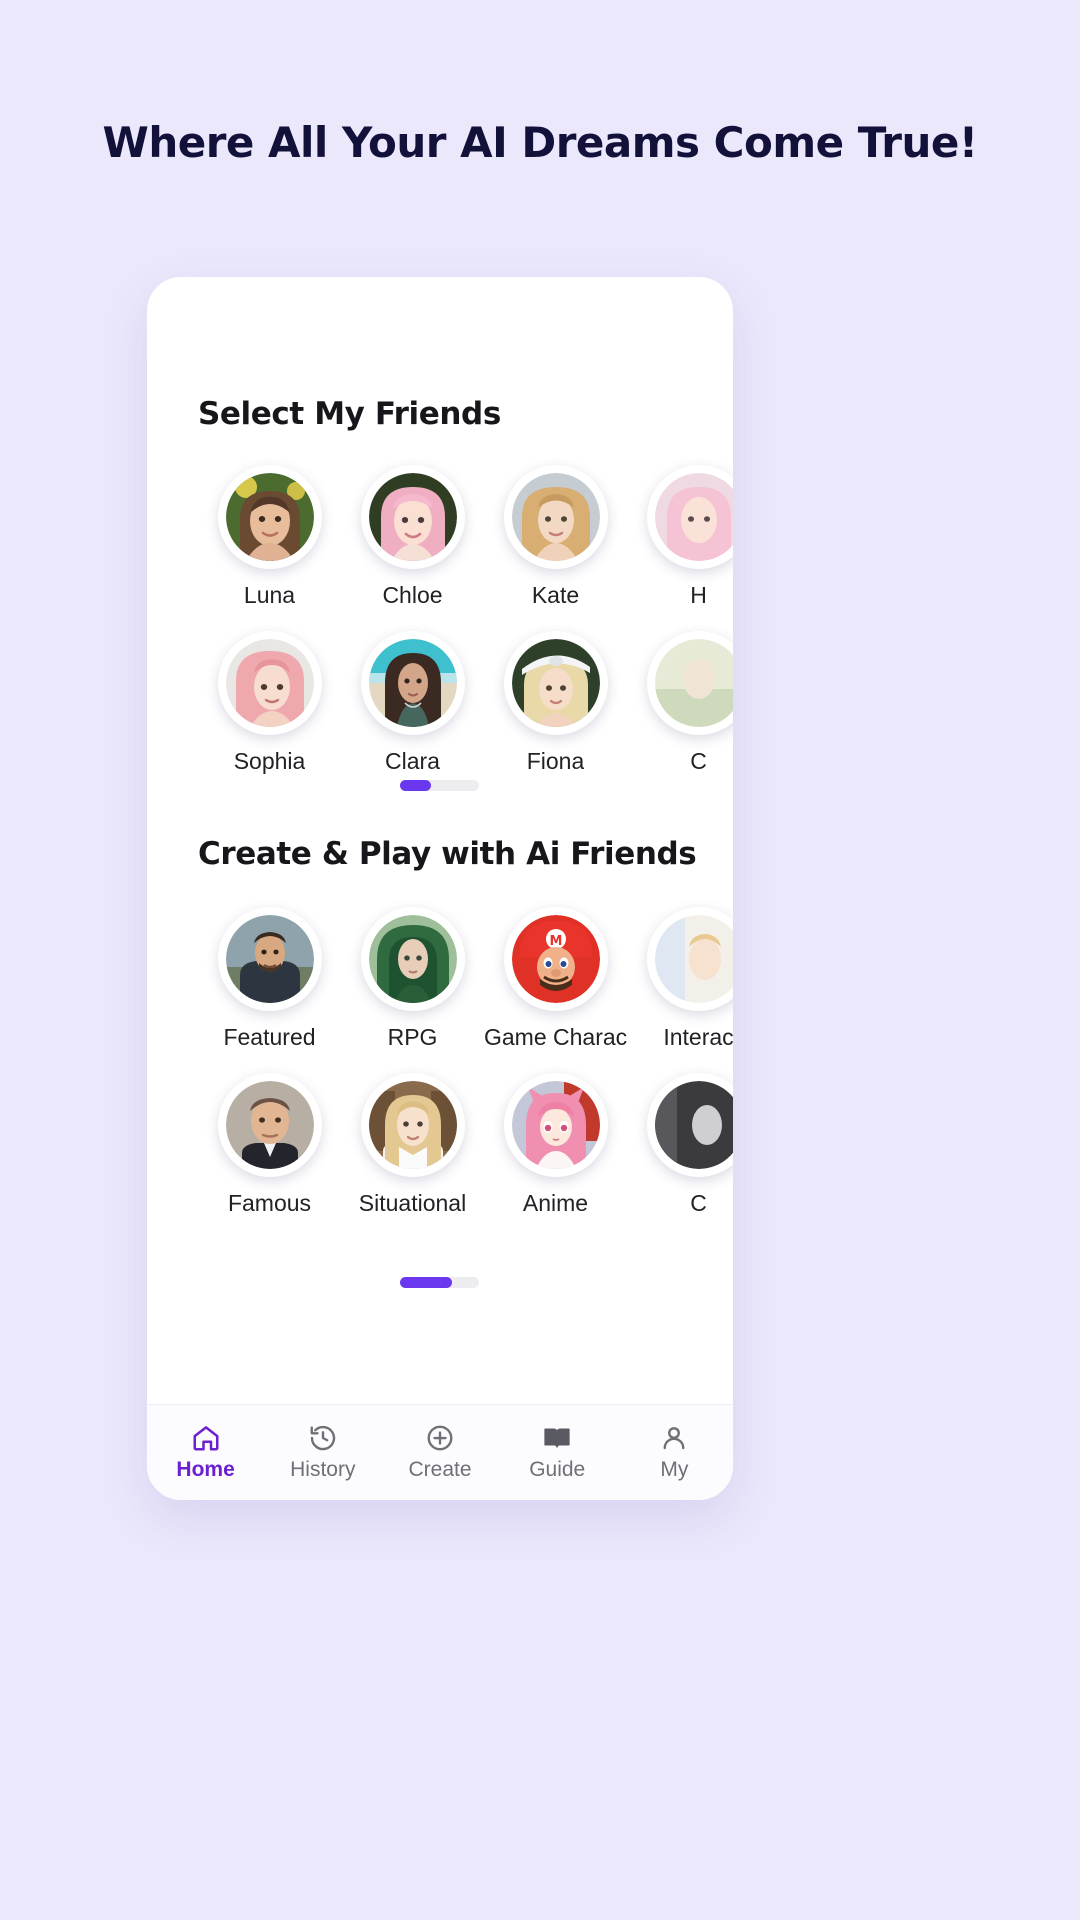 The image size is (1080, 1920). I want to click on friend-card: Luna, so click(269, 537).